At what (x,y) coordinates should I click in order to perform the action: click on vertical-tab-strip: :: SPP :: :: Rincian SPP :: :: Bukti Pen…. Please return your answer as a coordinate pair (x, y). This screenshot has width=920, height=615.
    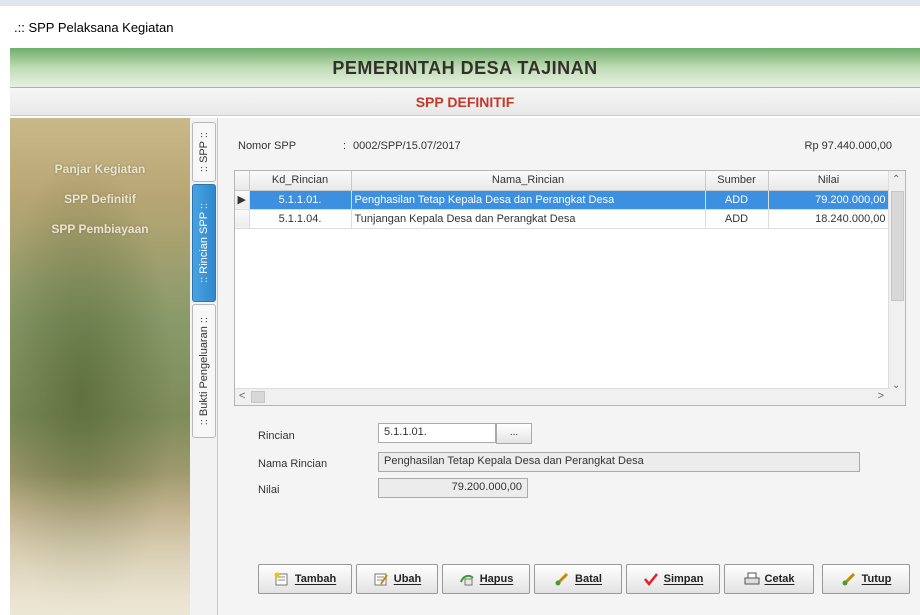
    Looking at the image, I should click on (204, 366).